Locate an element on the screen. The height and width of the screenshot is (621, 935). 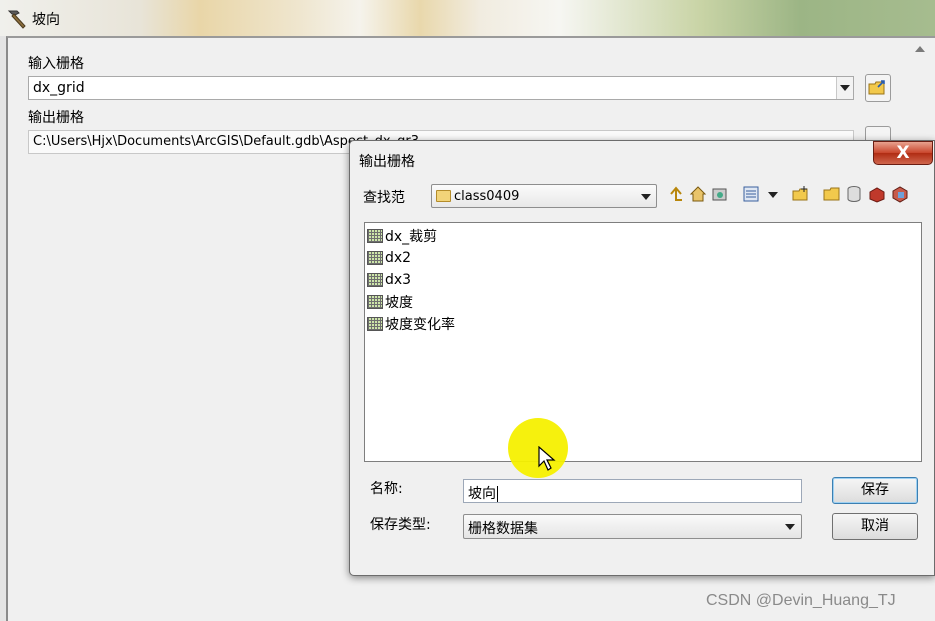
text-caret is located at coordinates (497, 494).